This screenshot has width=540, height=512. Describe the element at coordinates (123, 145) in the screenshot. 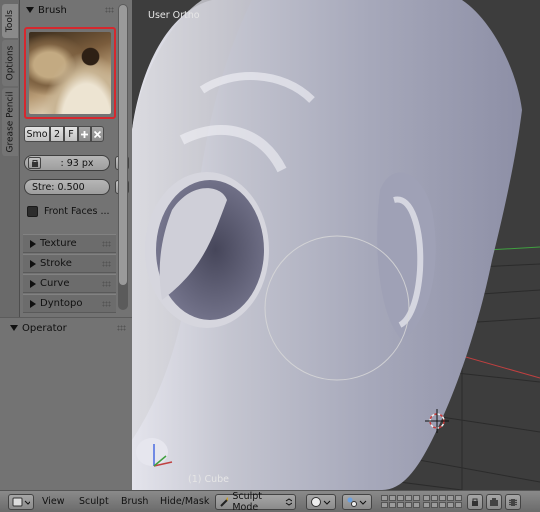

I see `scrollbar-thumb` at that location.